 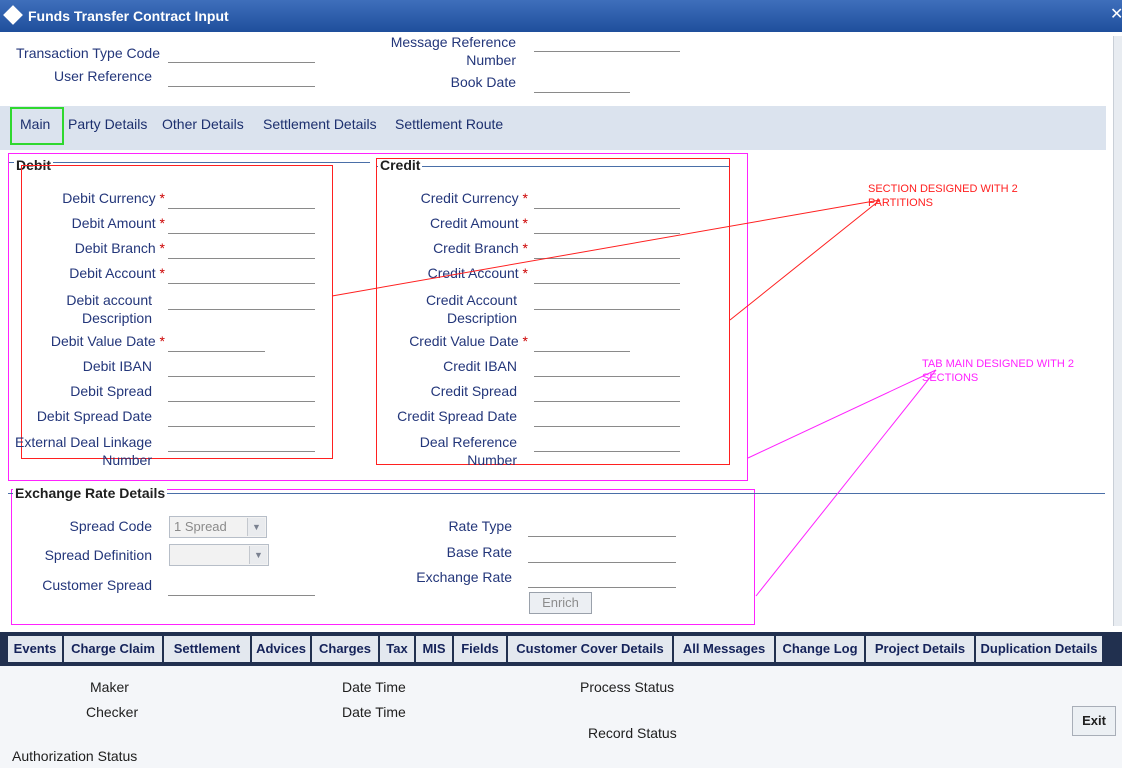 What do you see at coordinates (591, 649) in the screenshot?
I see `customer-cover-details-button: Customer Cover Details` at bounding box center [591, 649].